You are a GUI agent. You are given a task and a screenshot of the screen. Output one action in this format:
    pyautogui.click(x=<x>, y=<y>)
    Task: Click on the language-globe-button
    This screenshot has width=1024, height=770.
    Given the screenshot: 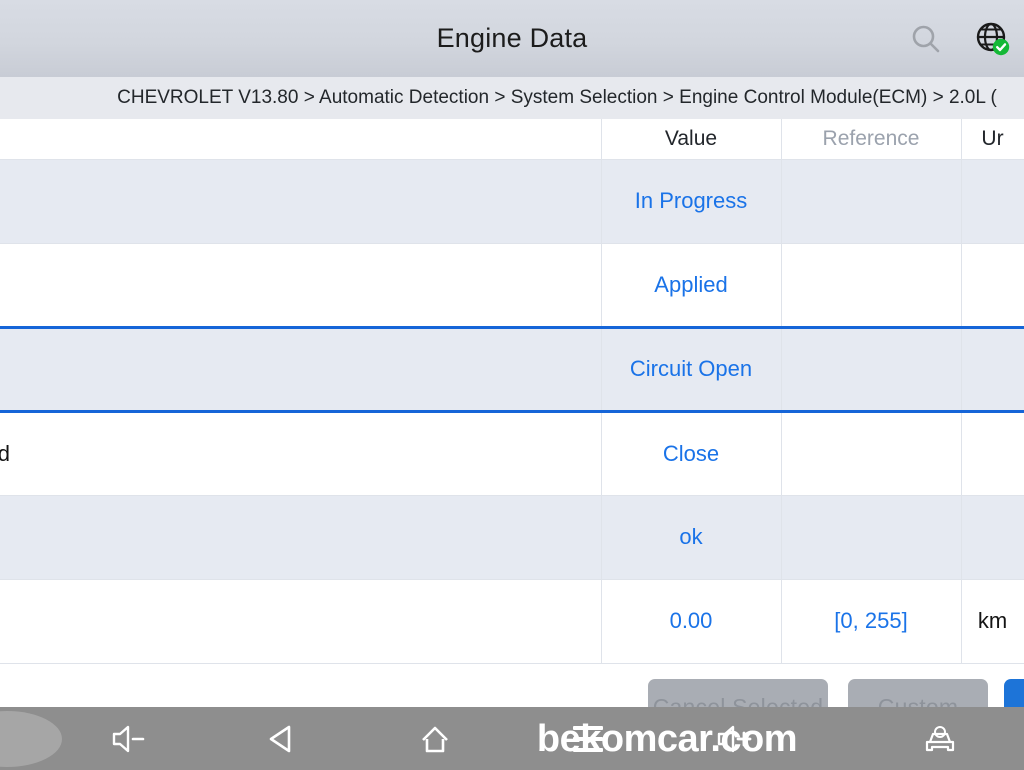 What is the action you would take?
    pyautogui.click(x=992, y=39)
    